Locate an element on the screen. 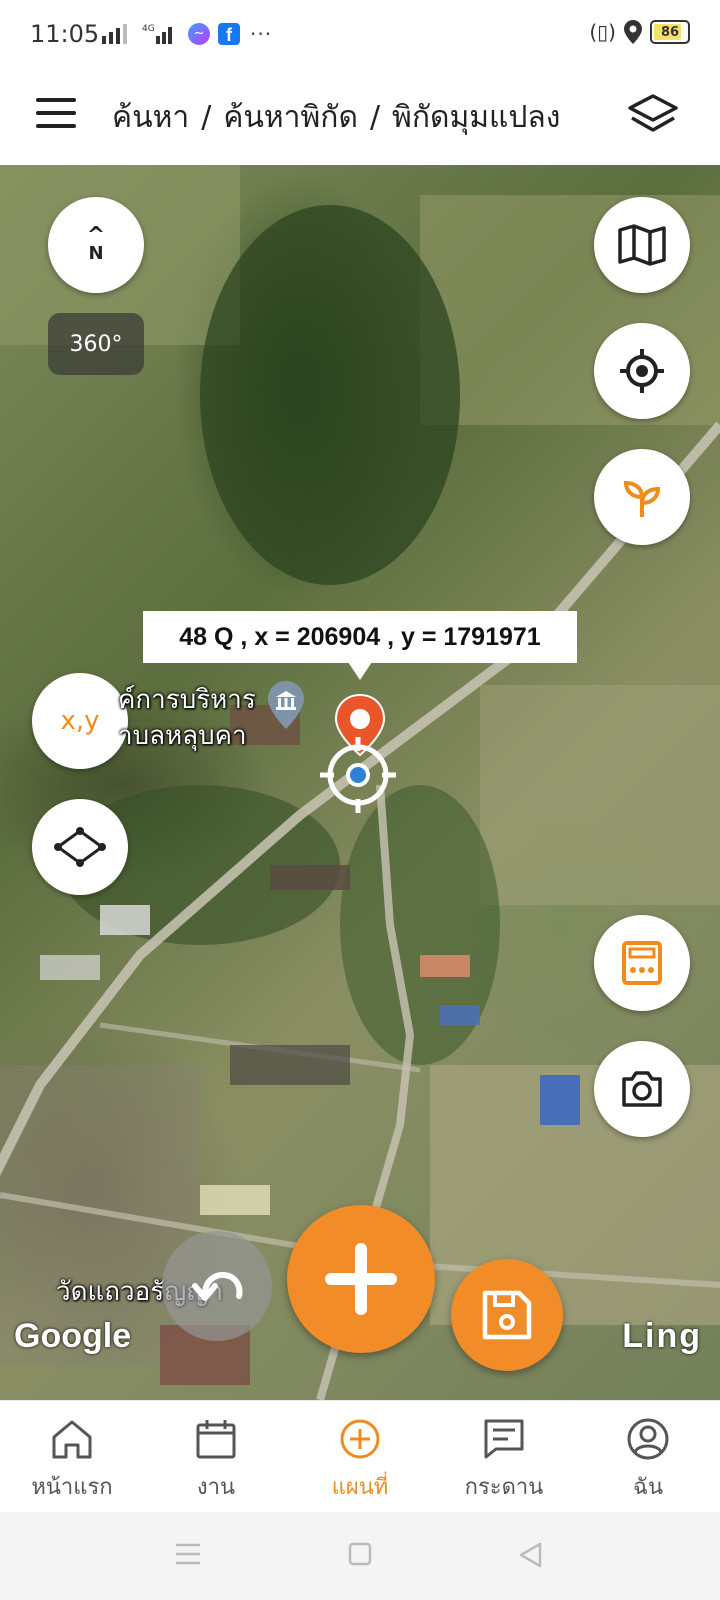 The width and height of the screenshot is (720, 1600). calculator-icon is located at coordinates (642, 963).